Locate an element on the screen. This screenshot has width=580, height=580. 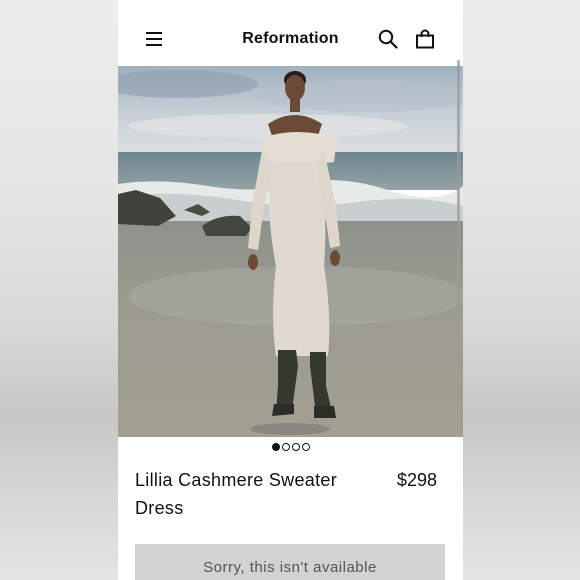
shopping-bag-icon is located at coordinates (425, 39).